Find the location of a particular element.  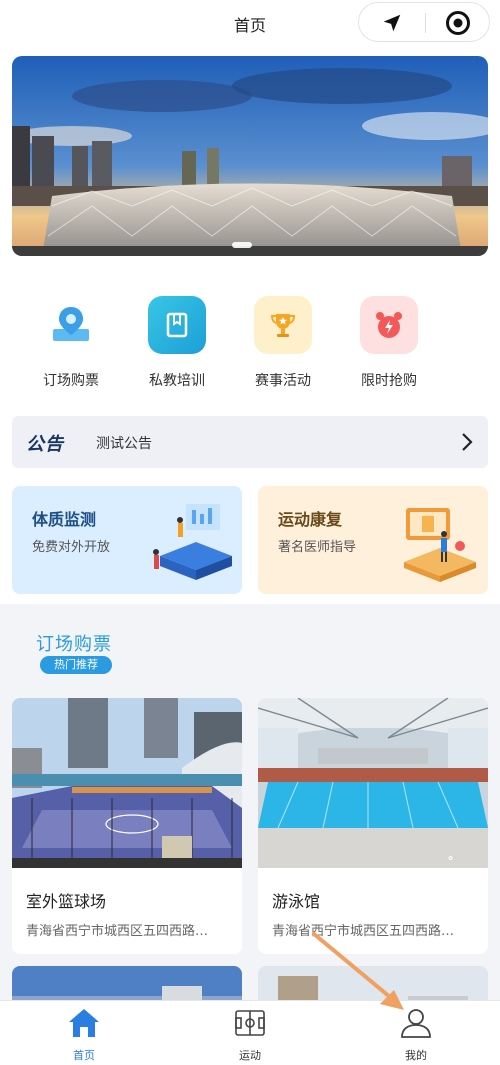

card-fitness-test: 体质监测 免费对外开放 is located at coordinates (127, 540).